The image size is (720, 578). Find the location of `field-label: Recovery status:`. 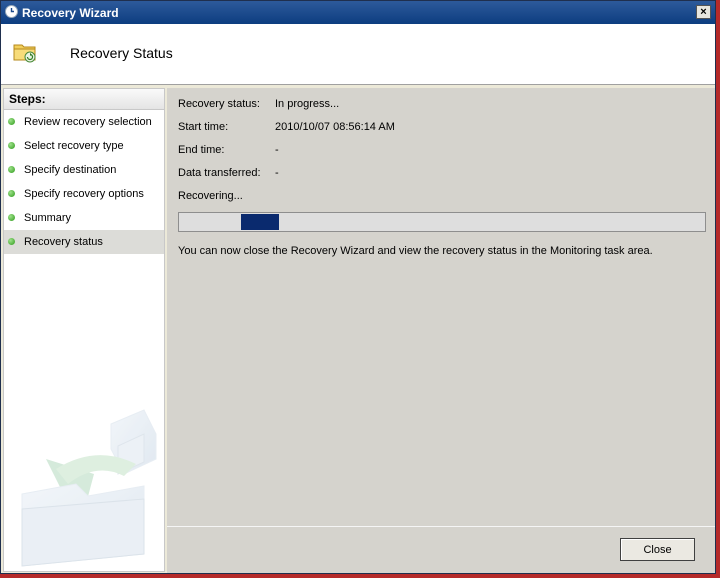

field-label: Recovery status: is located at coordinates (219, 104).